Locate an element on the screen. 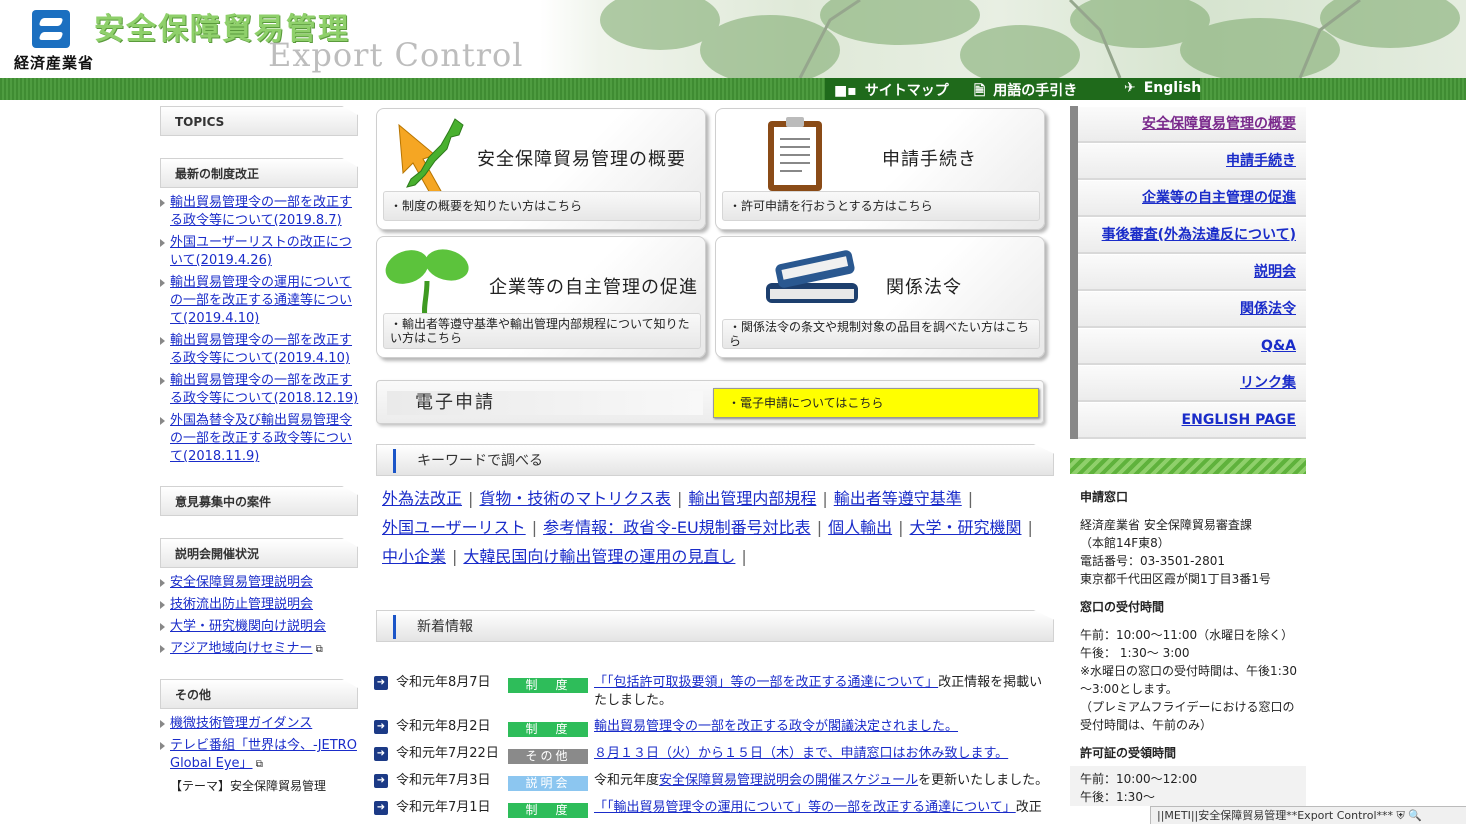 The image size is (1466, 824). news-text: 「「輸出貿易管理令の運用について」等の一部を改正する通達について」改正 is located at coordinates (822, 808).